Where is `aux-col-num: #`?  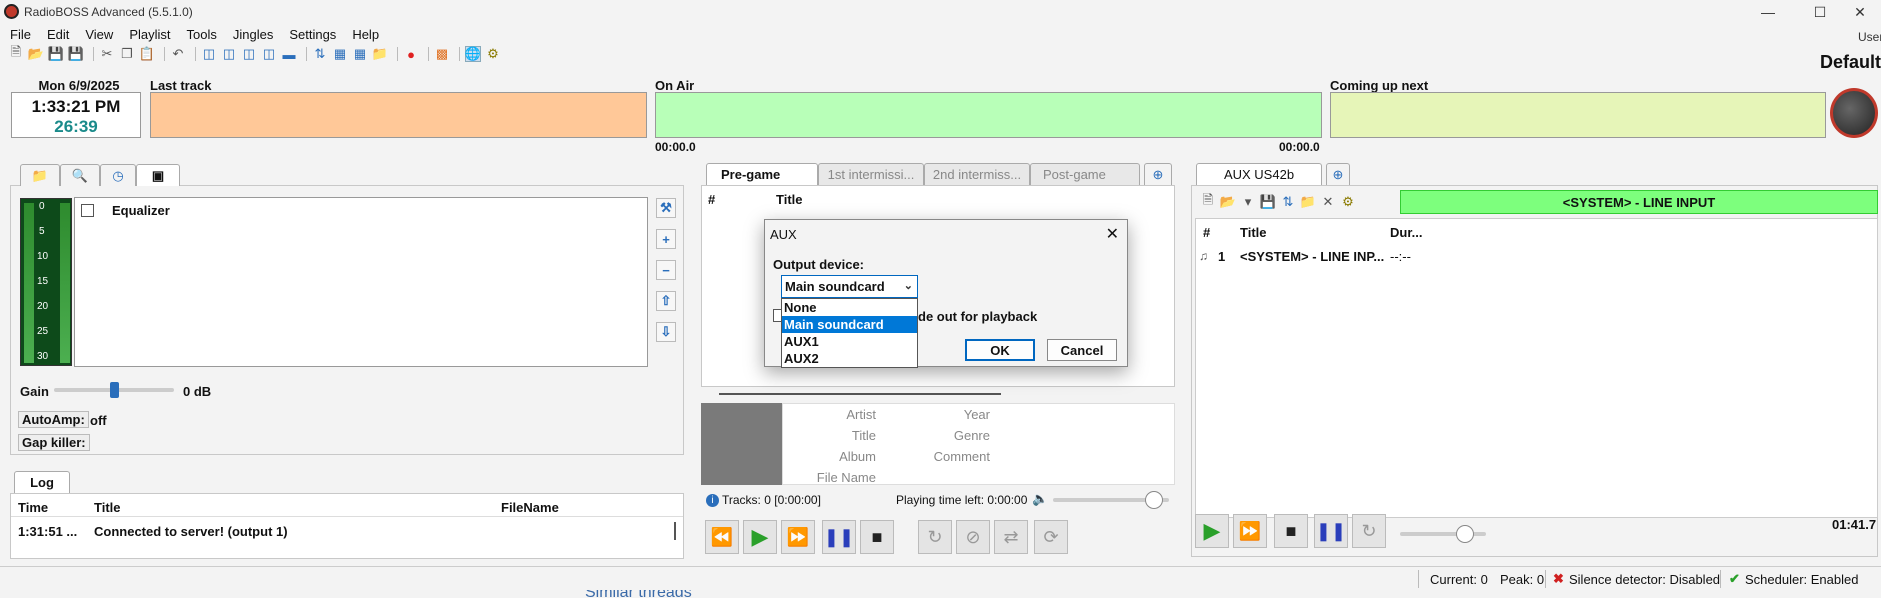 aux-col-num: # is located at coordinates (1206, 232).